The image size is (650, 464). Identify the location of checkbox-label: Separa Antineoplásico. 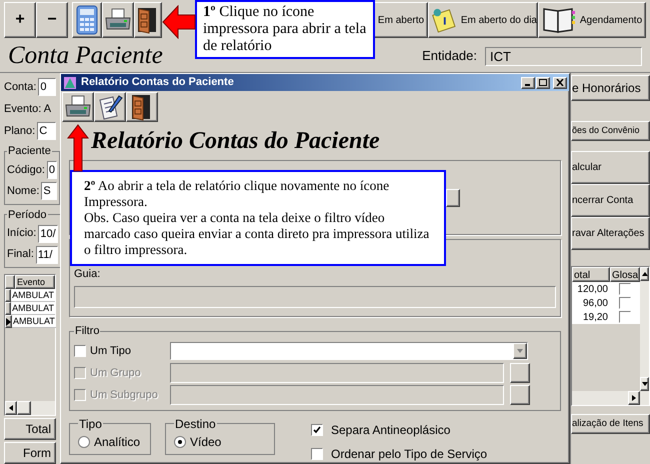
(390, 430).